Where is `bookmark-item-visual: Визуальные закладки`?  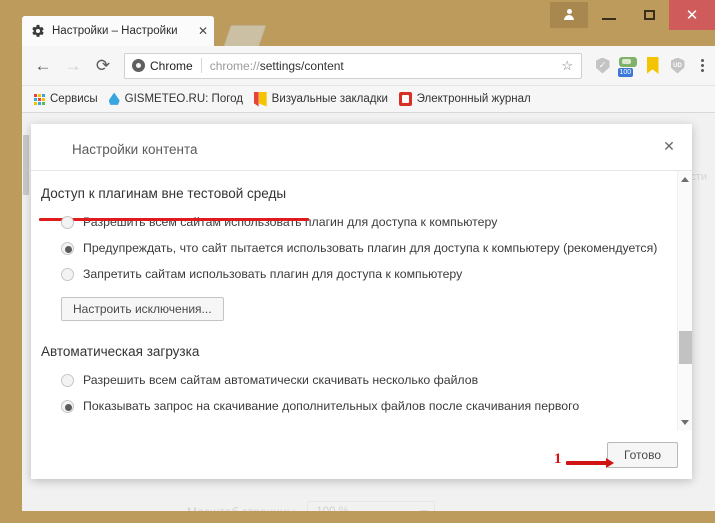
bookmark-item-visual: Визуальные закладки is located at coordinates (322, 99).